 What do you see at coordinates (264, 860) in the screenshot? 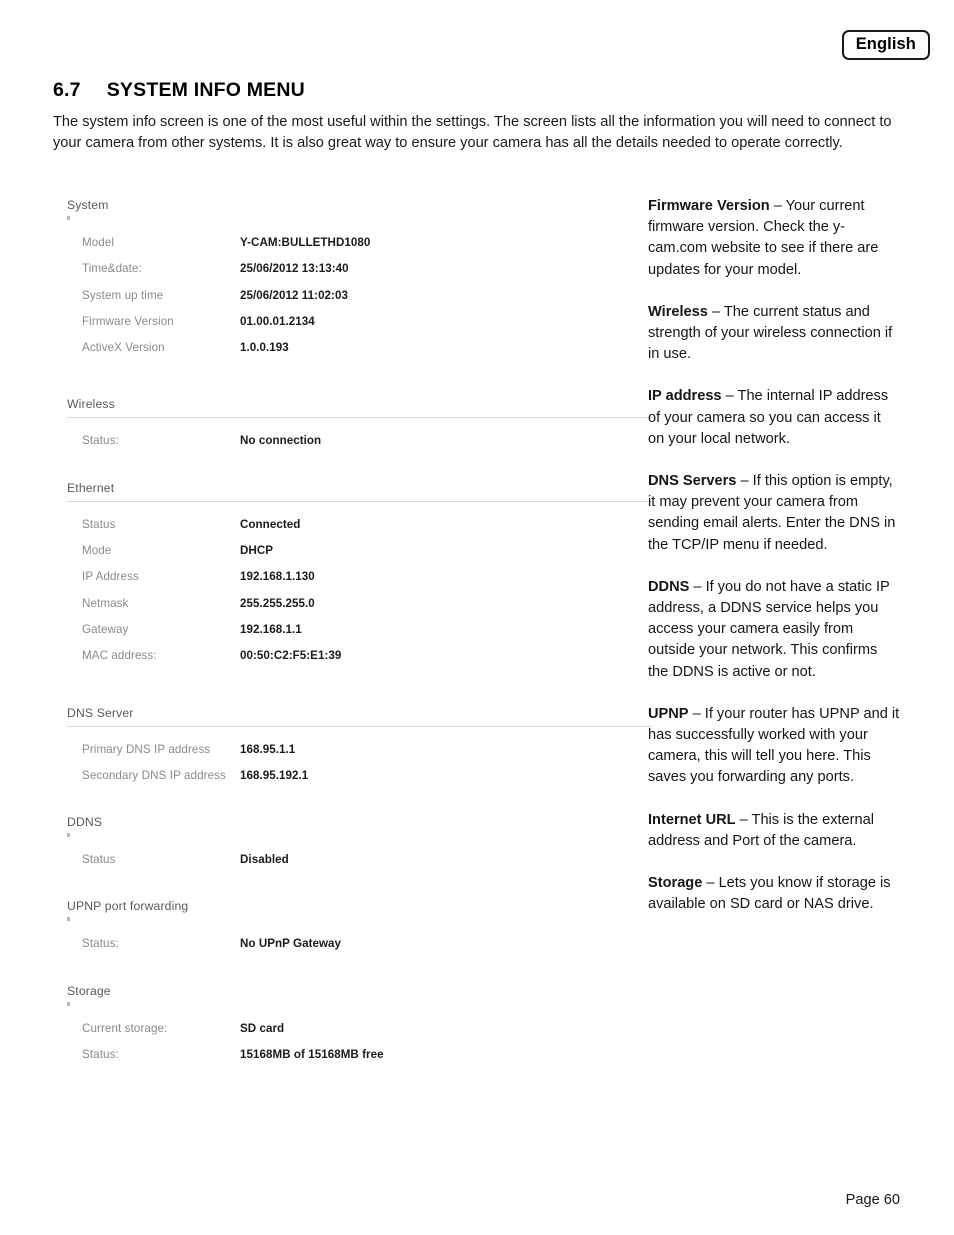
I see `info-row-value: Disabled` at bounding box center [264, 860].